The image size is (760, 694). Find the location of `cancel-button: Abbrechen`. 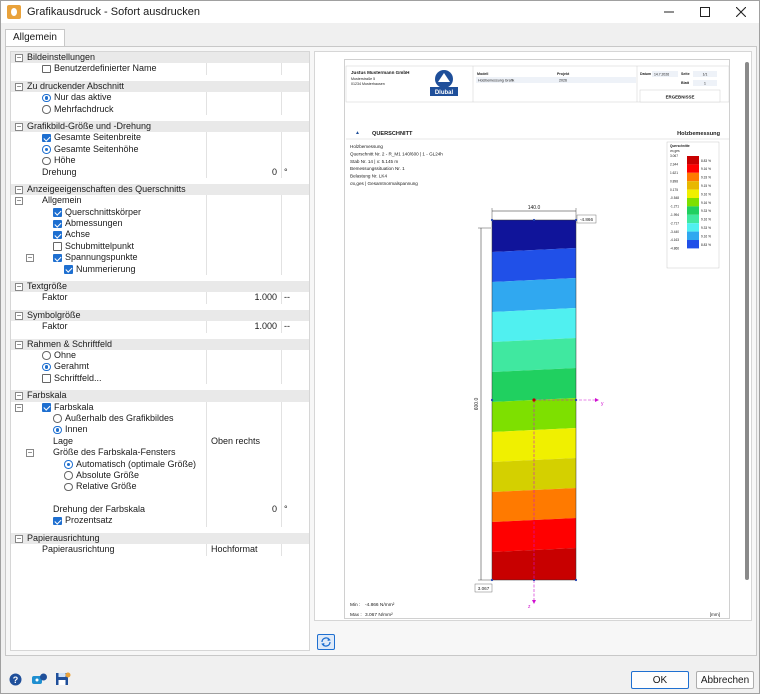

cancel-button: Abbrechen is located at coordinates (725, 680).